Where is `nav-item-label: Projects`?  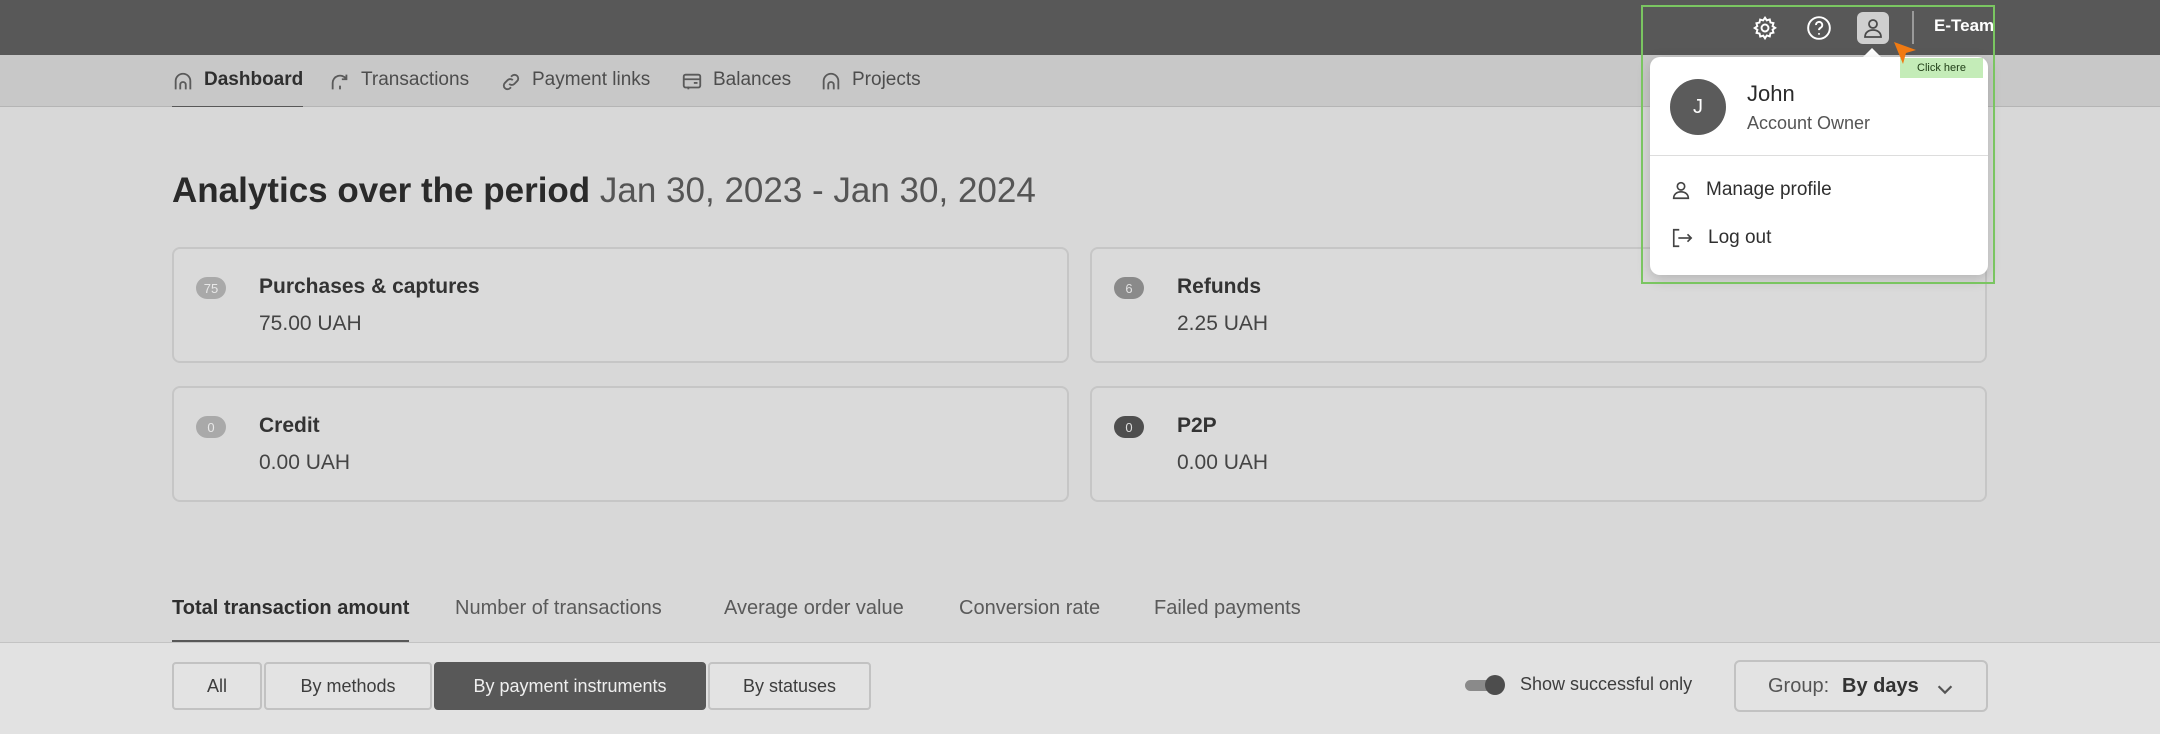
nav-item-label: Projects is located at coordinates (886, 79).